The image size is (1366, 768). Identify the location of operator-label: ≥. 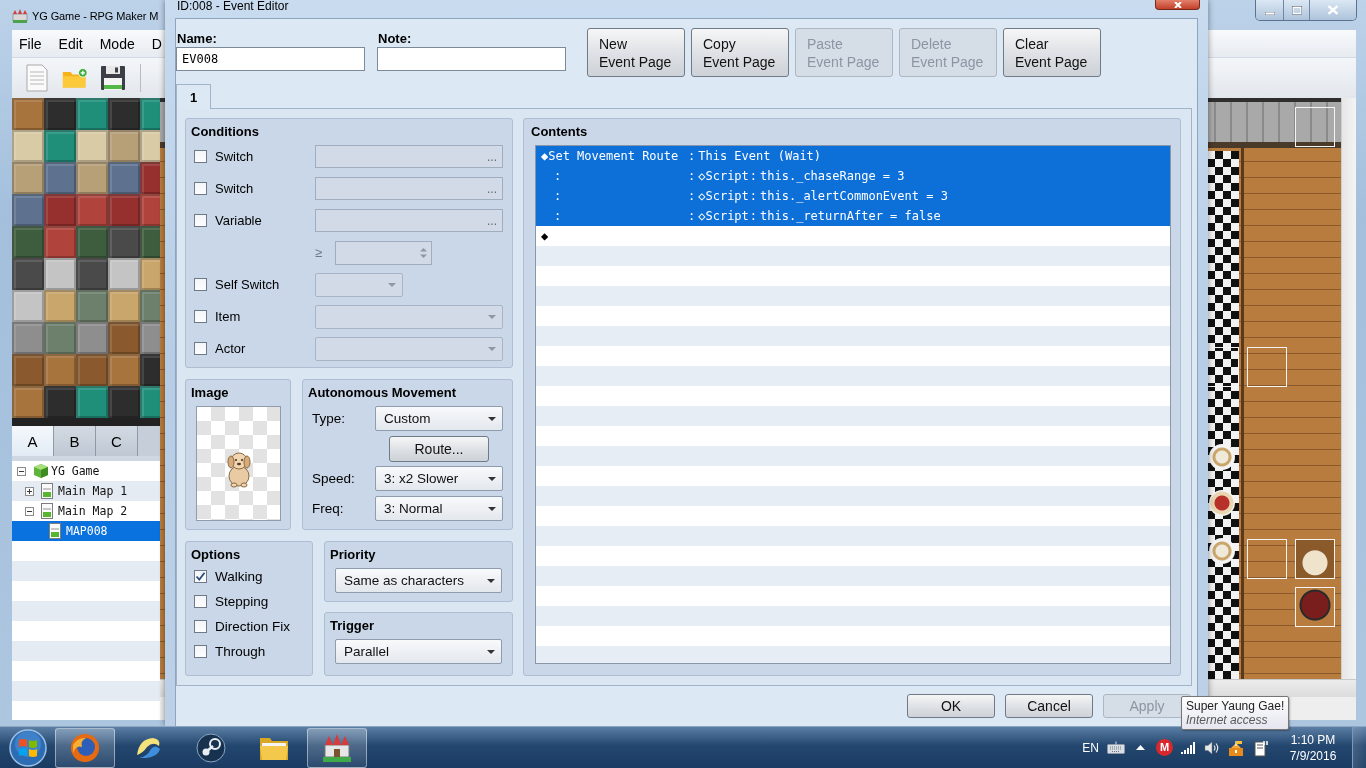
(319, 252).